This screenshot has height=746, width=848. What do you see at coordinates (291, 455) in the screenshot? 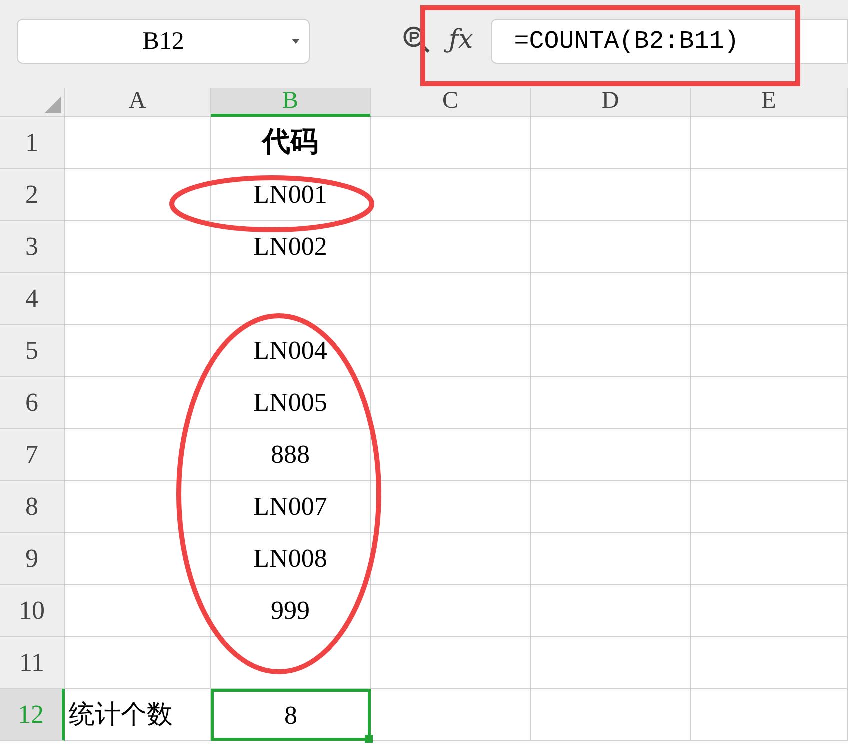
I see `cell: 888` at bounding box center [291, 455].